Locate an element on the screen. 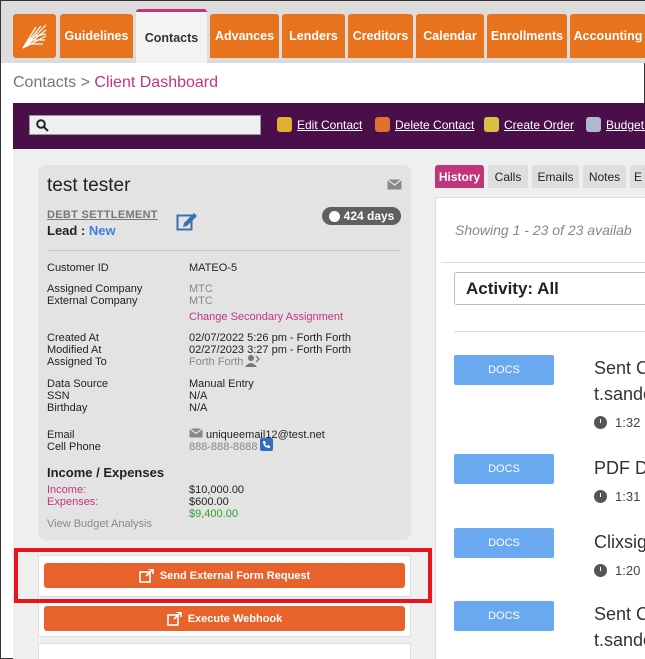  calculator-icon is located at coordinates (593, 124).